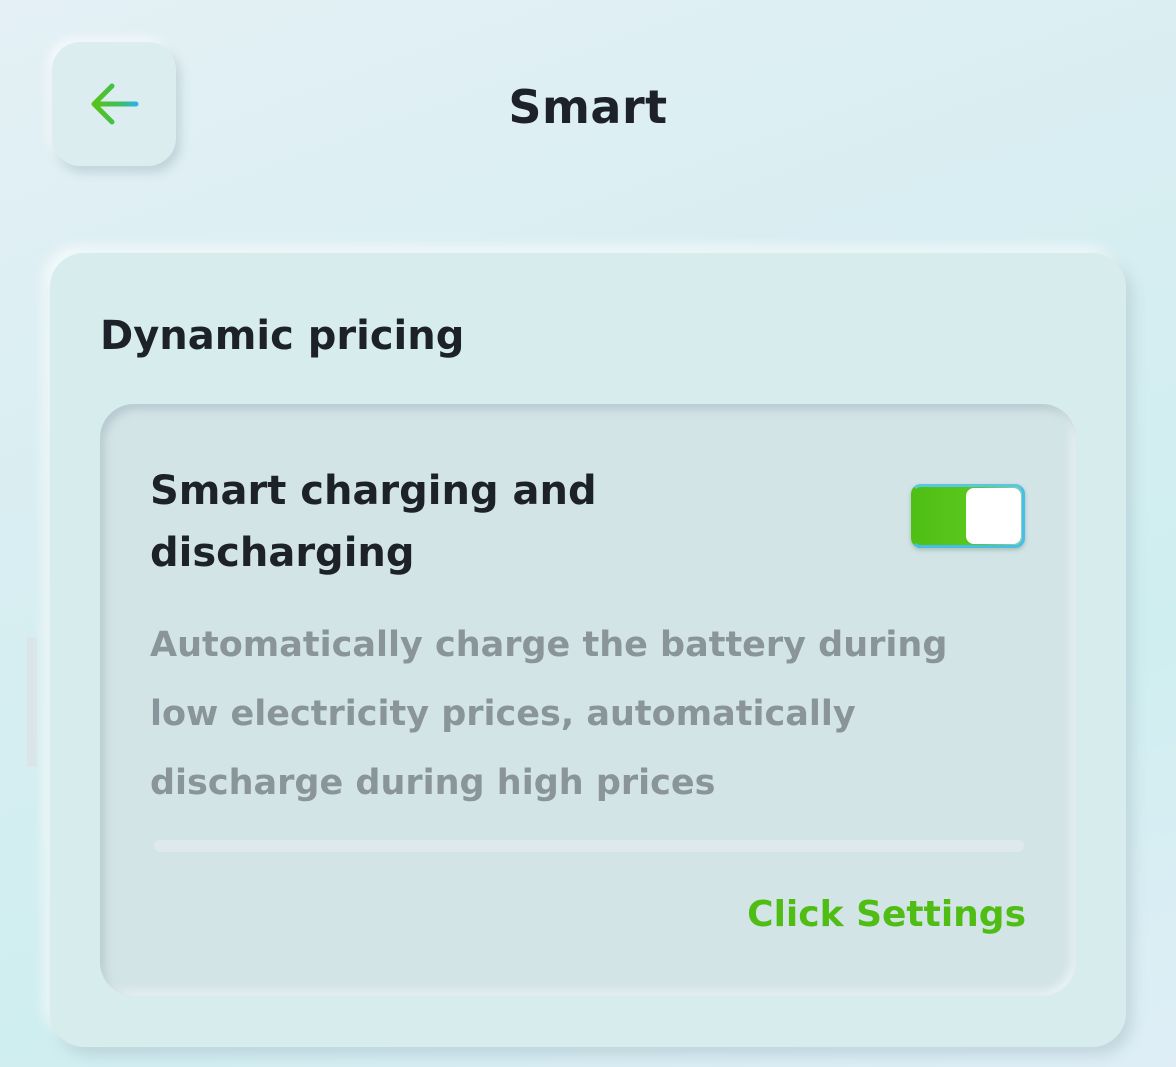 This screenshot has width=1176, height=1067. I want to click on toggle-knob, so click(993, 516).